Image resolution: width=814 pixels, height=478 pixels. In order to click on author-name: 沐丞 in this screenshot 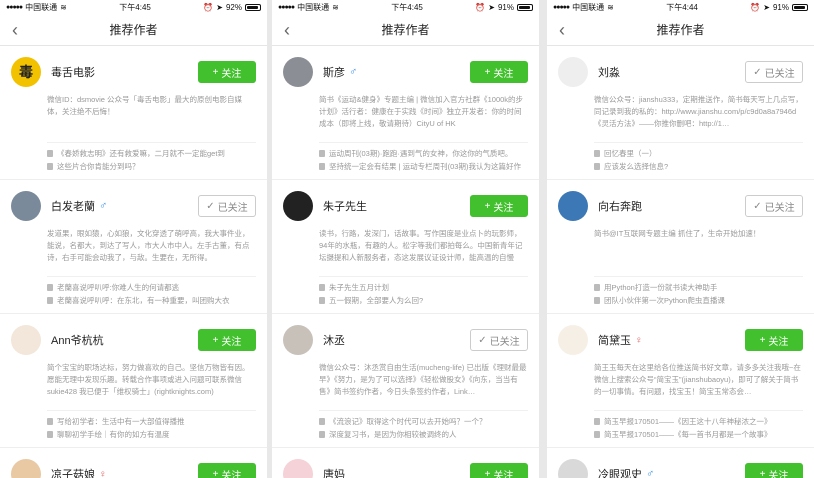, I will do `click(396, 340)`.